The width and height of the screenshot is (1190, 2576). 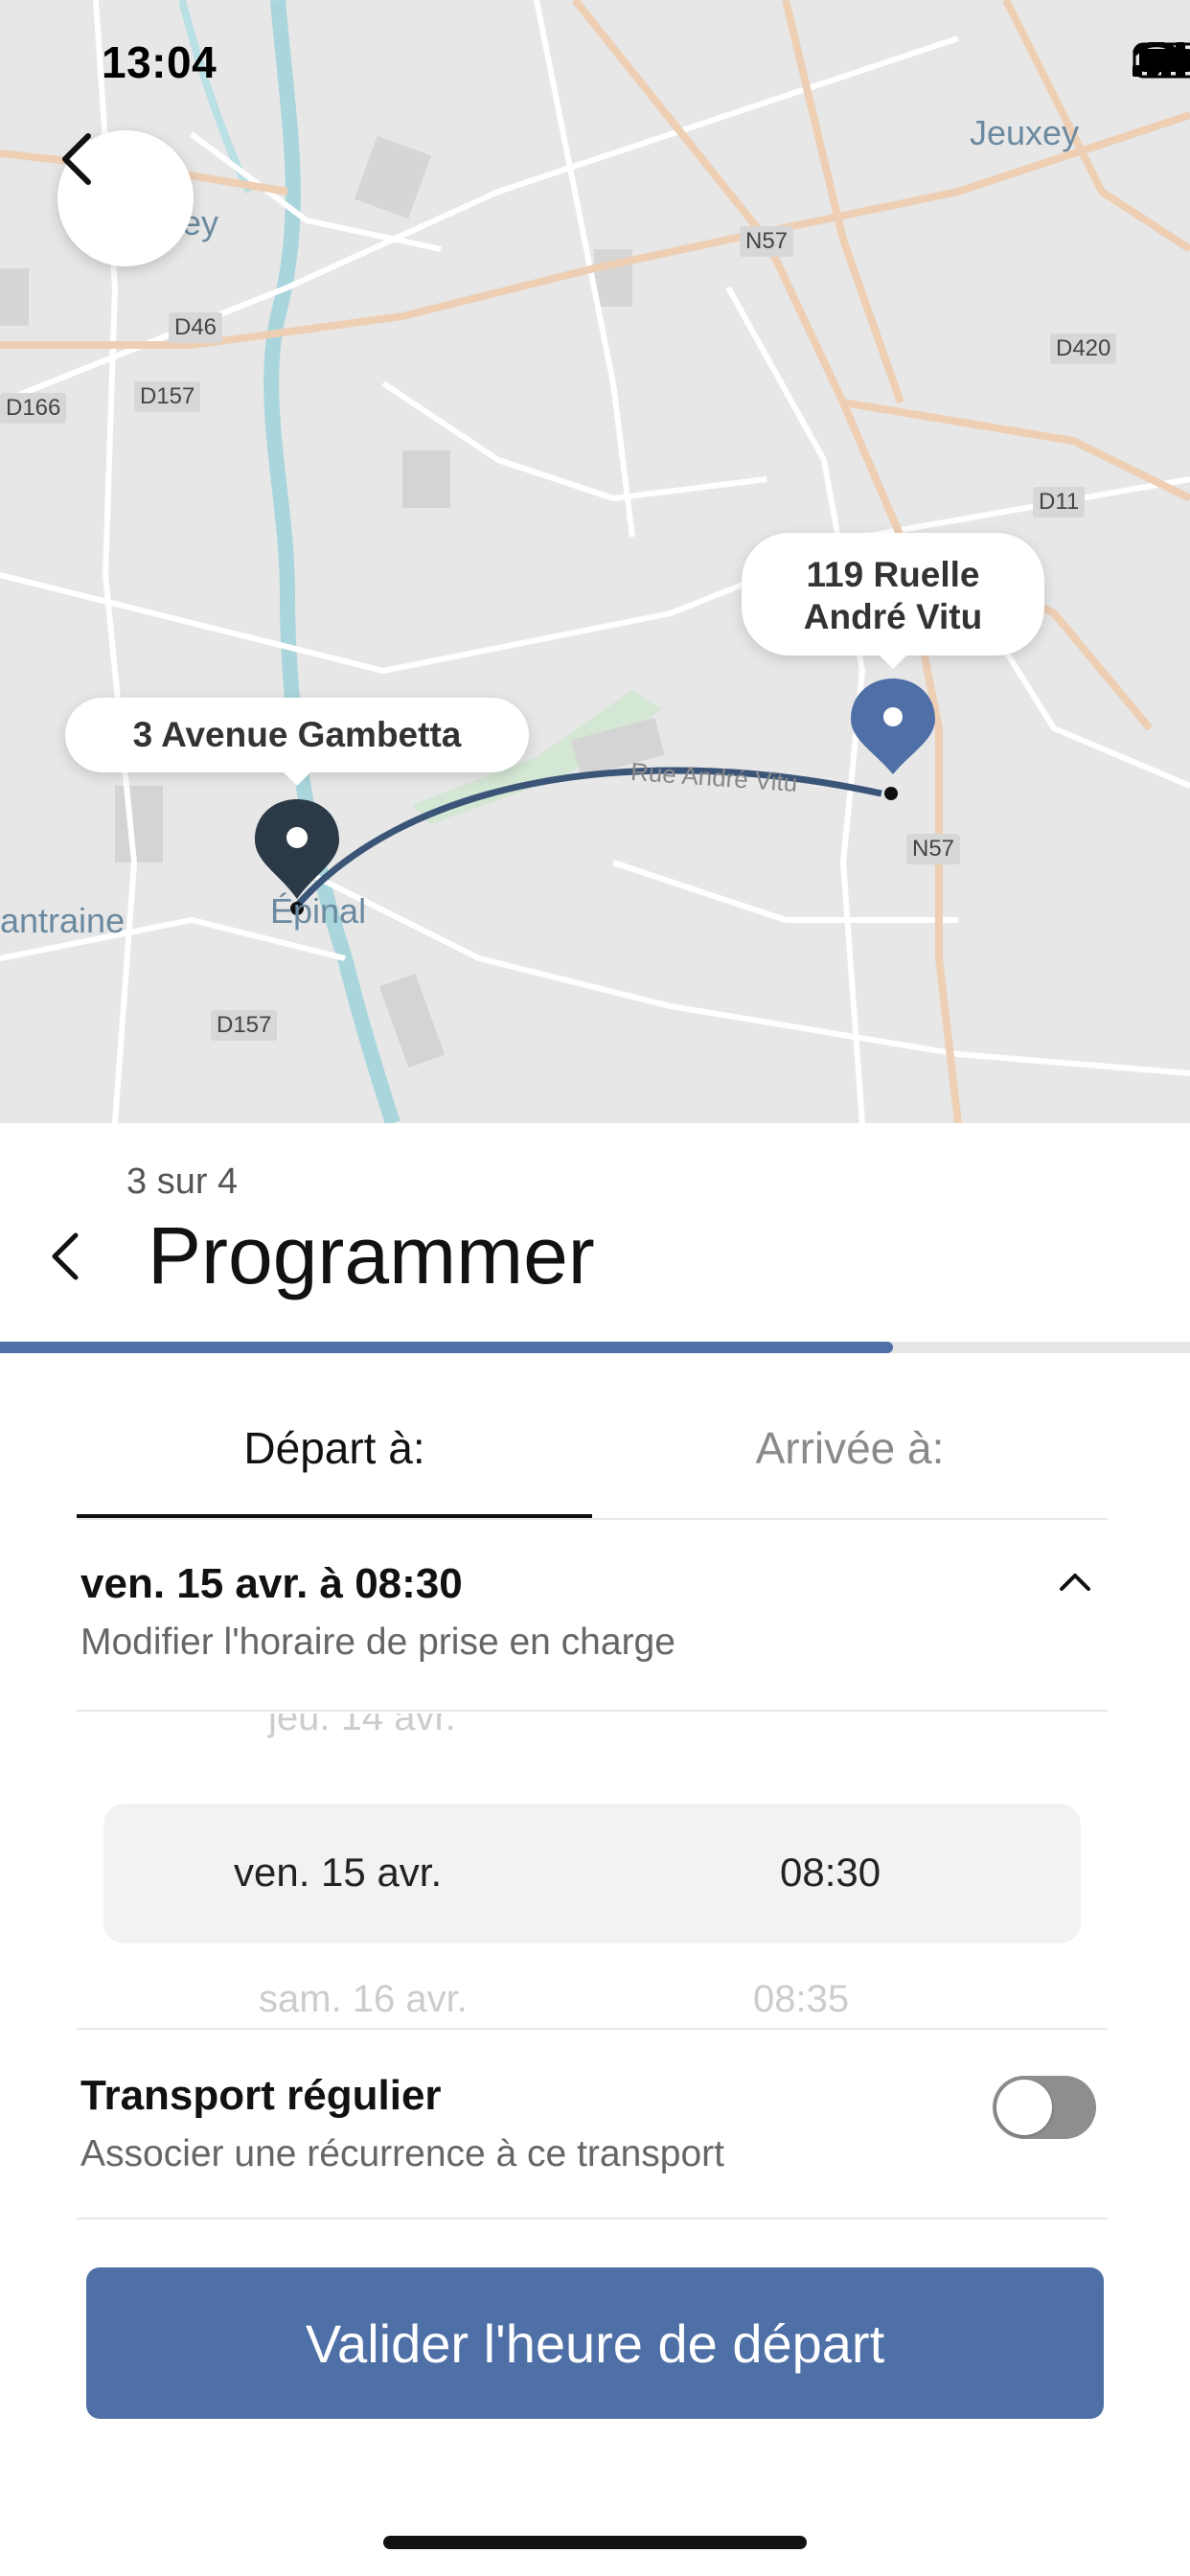 I want to click on chevron-up-icon, so click(x=1075, y=1584).